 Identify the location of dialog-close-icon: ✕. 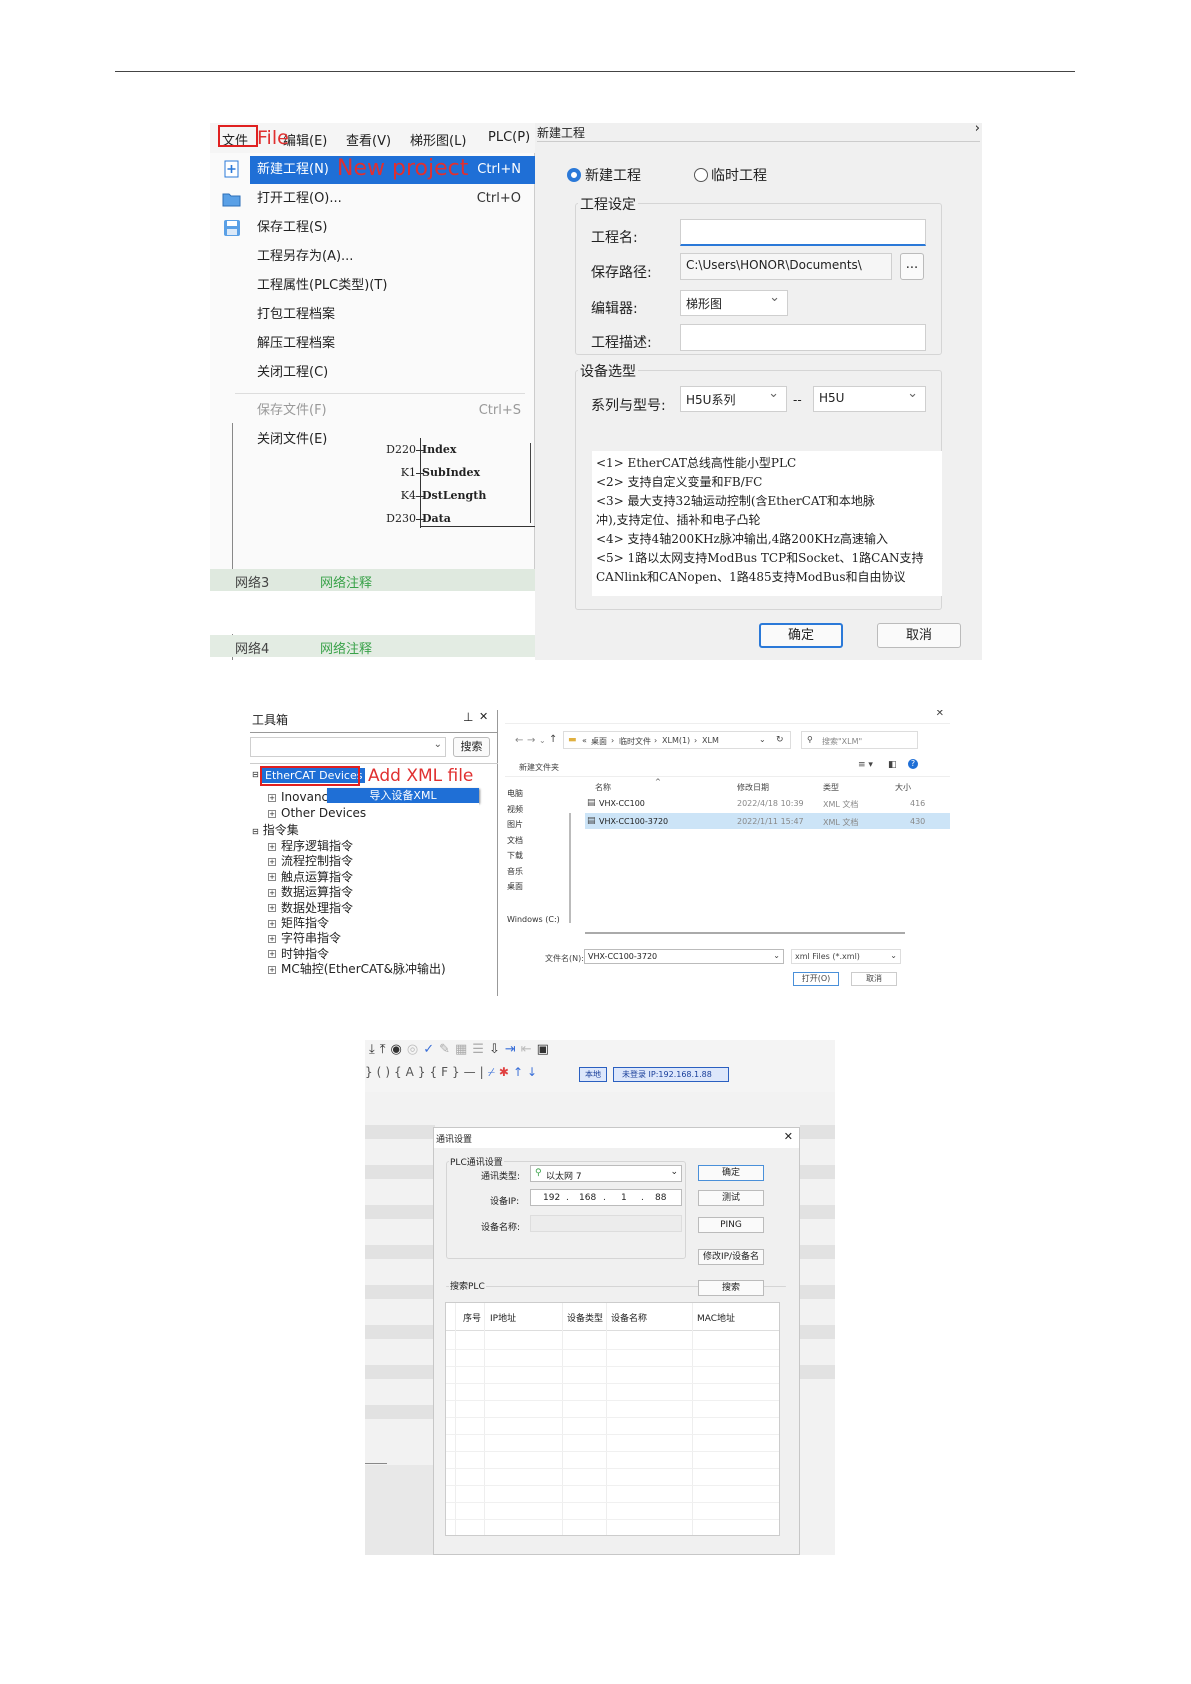
(940, 714).